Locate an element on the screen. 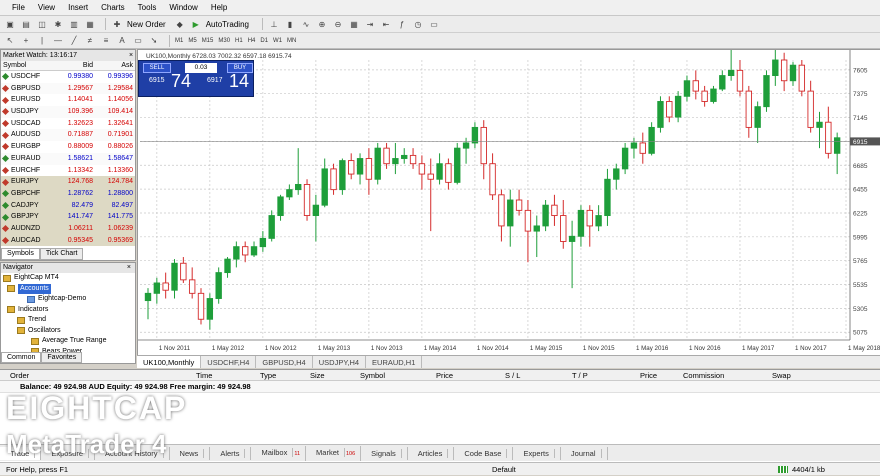 This screenshot has height=476, width=880. tab-favorites: Favorites is located at coordinates (62, 357).